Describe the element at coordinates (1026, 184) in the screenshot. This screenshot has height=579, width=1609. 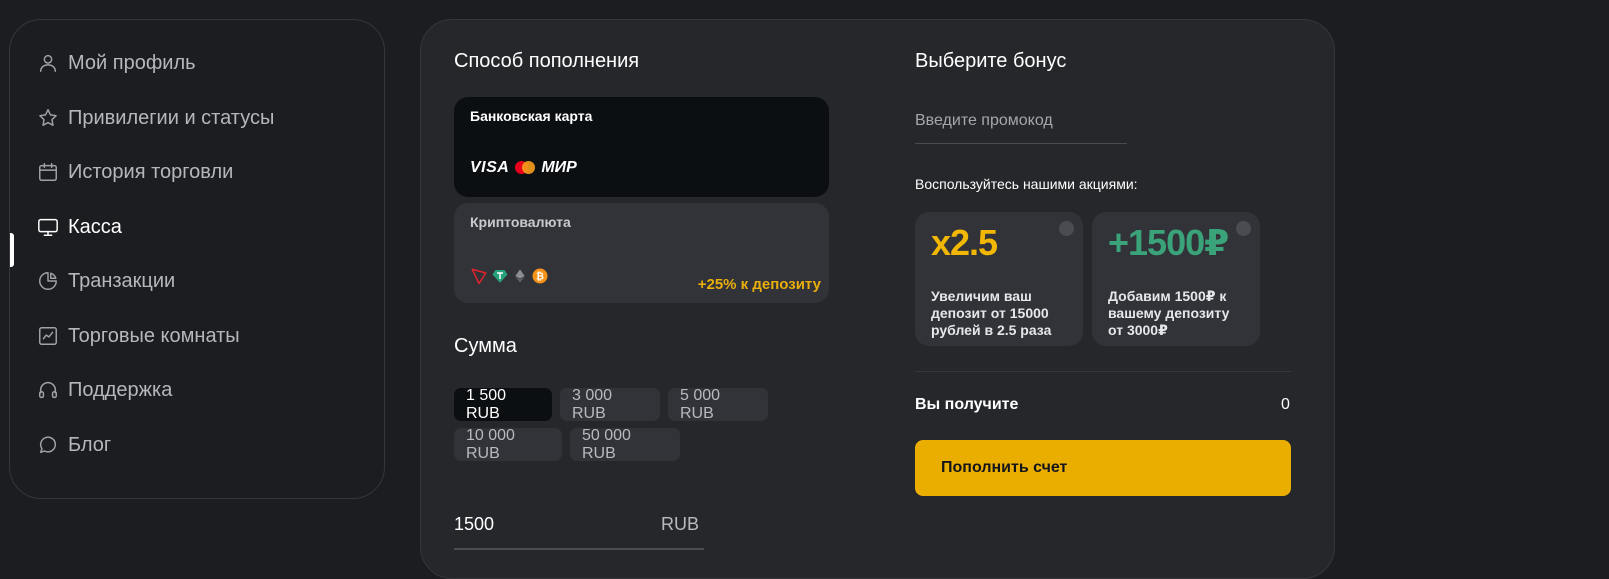
I see `promotions-label: Воспользуйтесь нашими акциями:` at that location.